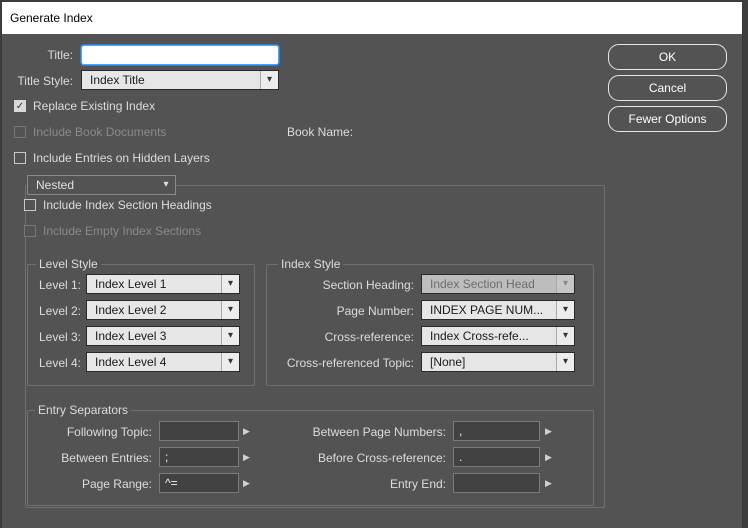 The height and width of the screenshot is (530, 748). I want to click on level-4-value: Index Level 4, so click(131, 362).